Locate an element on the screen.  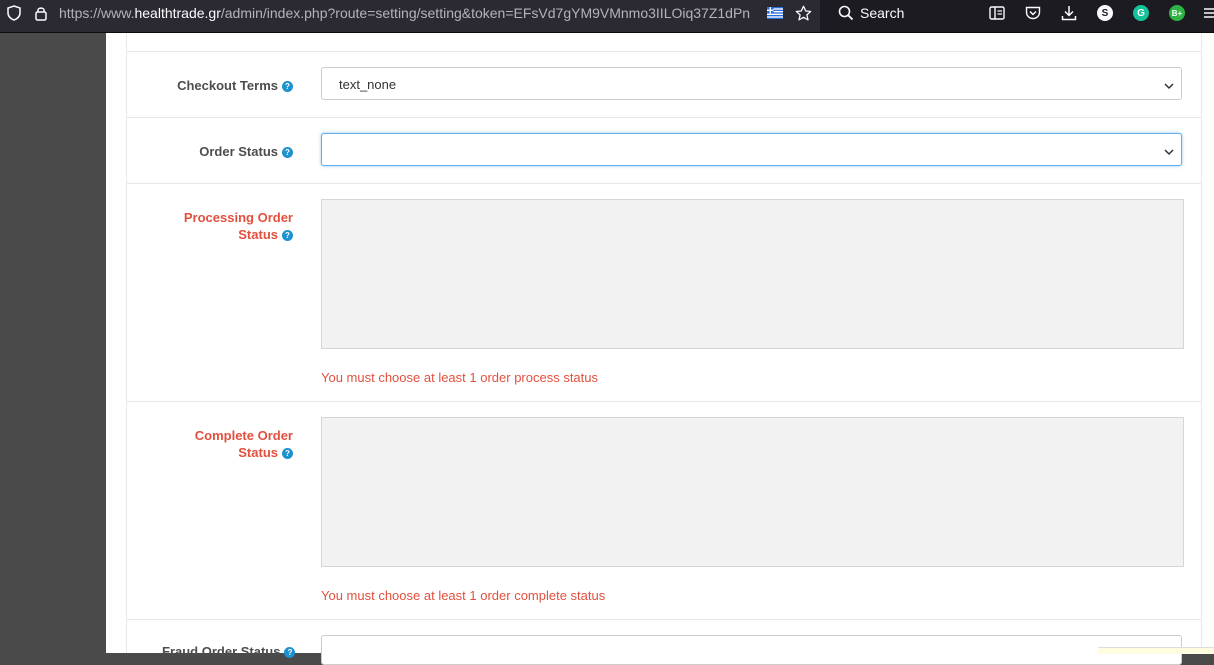
search-icon is located at coordinates (846, 13).